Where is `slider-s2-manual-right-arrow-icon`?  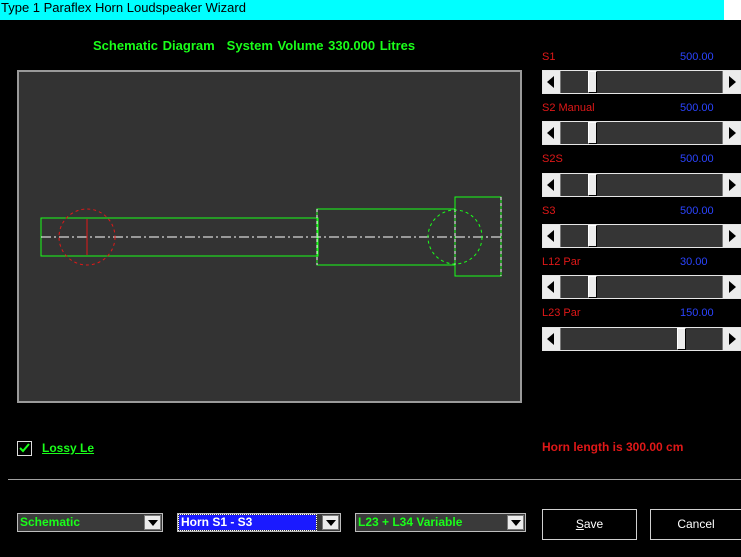
slider-s2-manual-right-arrow-icon is located at coordinates (731, 133).